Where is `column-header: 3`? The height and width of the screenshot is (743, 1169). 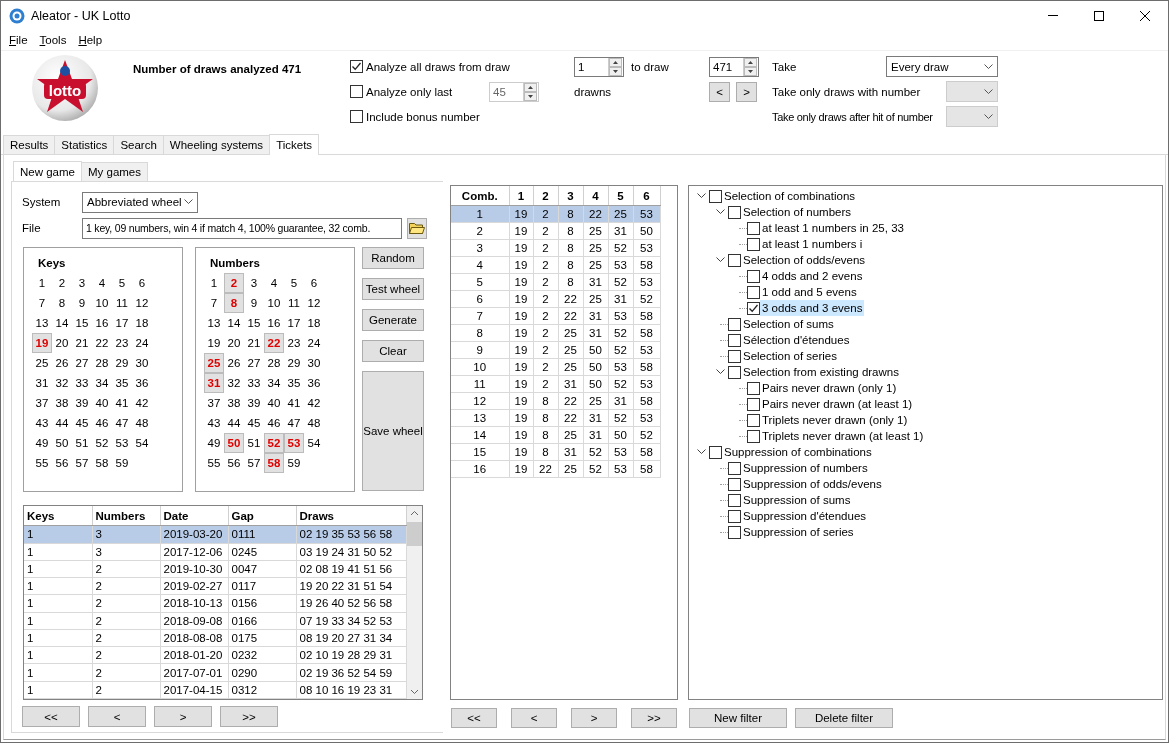 column-header: 3 is located at coordinates (570, 196).